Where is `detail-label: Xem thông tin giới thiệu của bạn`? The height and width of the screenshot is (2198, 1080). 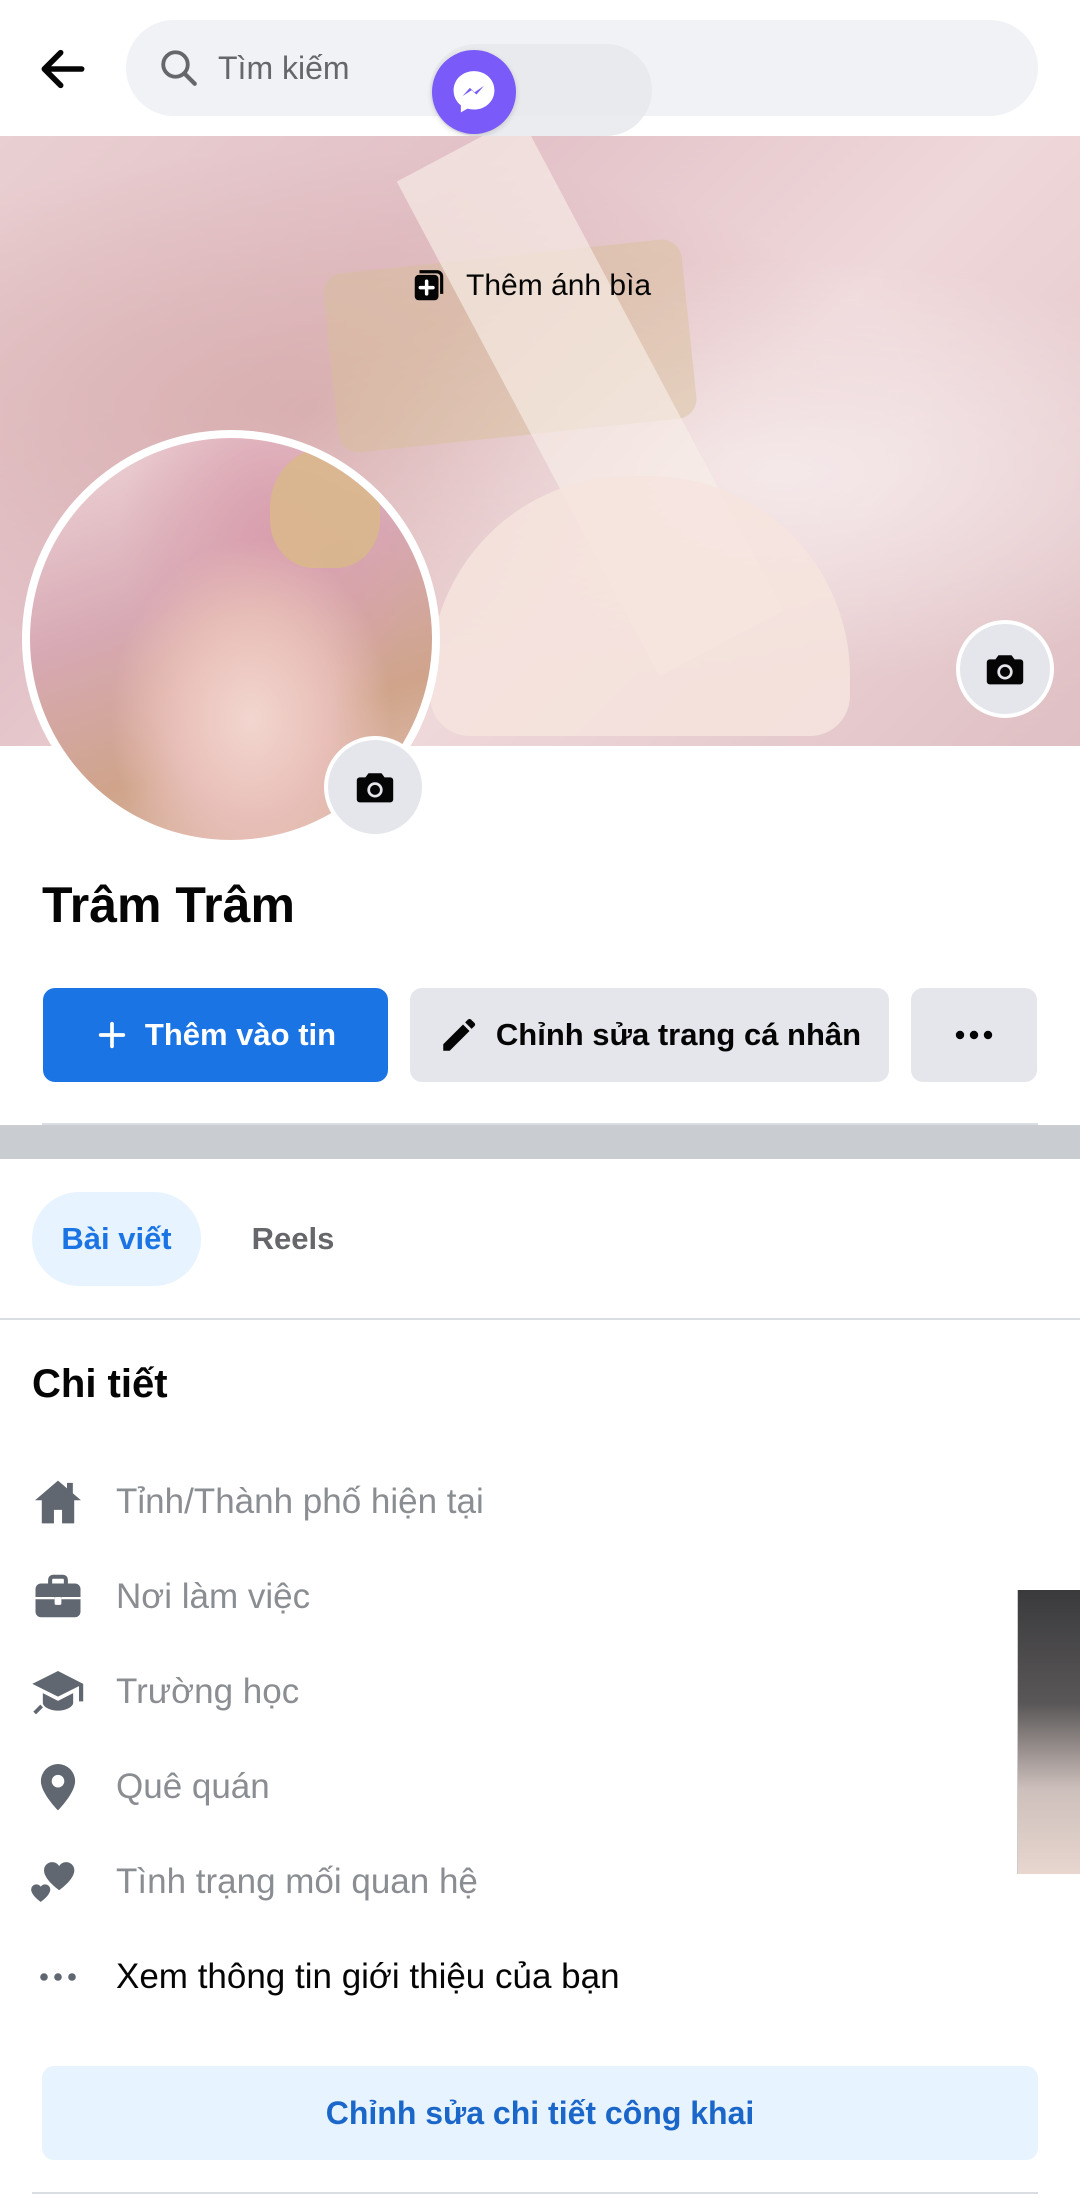
detail-label: Xem thông tin giới thiệu của bạn is located at coordinates (368, 1976).